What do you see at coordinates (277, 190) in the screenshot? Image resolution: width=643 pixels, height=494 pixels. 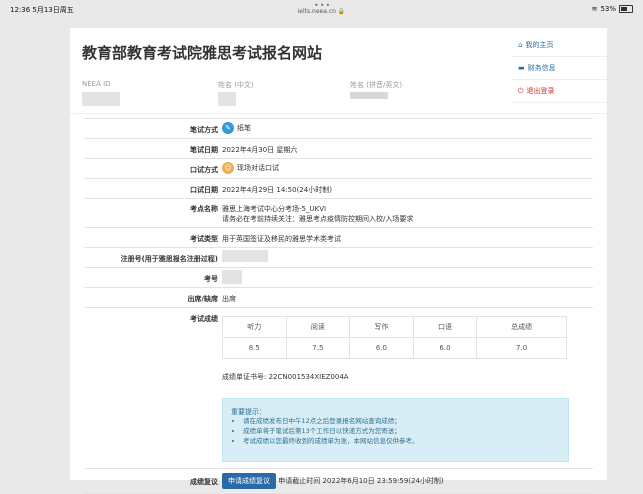 I see `speaking-date-value: 2022年4月29日 14:50(24小时制)` at bounding box center [277, 190].